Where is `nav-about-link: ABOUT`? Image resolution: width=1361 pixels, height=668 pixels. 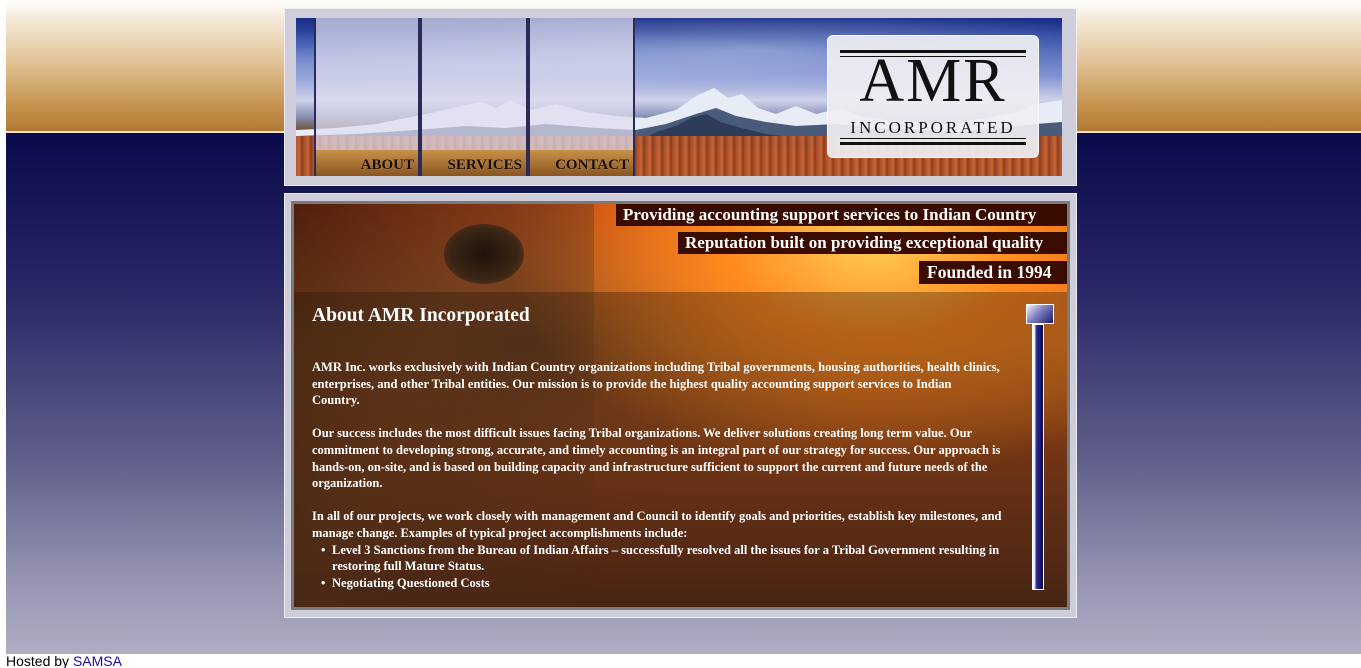 nav-about-link: ABOUT is located at coordinates (367, 165).